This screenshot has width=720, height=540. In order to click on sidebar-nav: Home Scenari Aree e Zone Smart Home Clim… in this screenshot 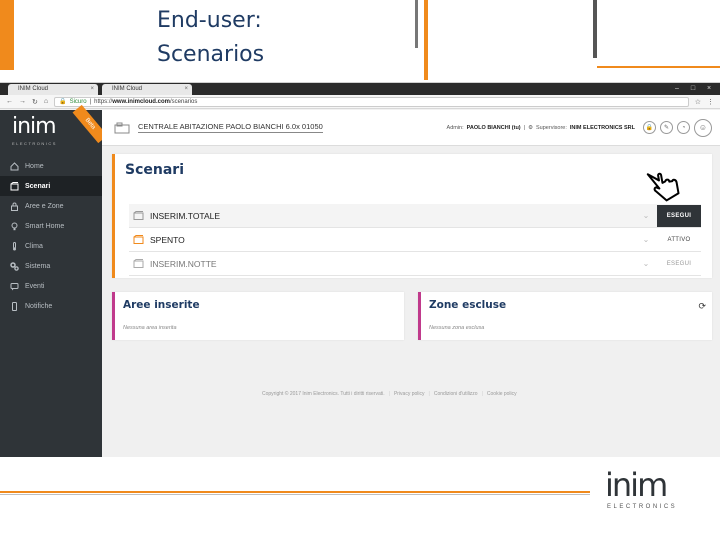, I will do `click(51, 236)`.